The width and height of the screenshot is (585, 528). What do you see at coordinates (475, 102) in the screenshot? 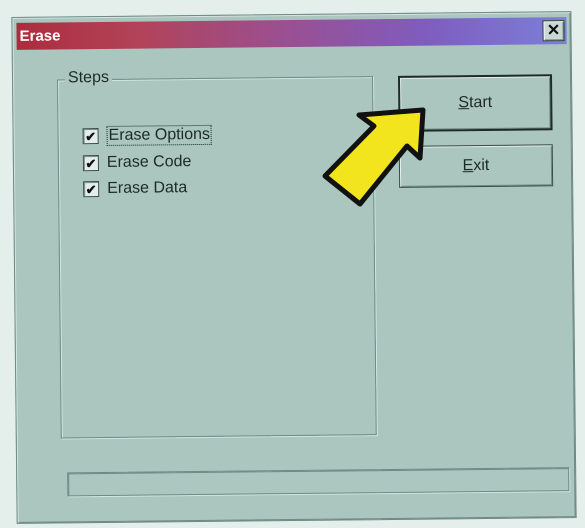
I see `start-button-label: Start` at bounding box center [475, 102].